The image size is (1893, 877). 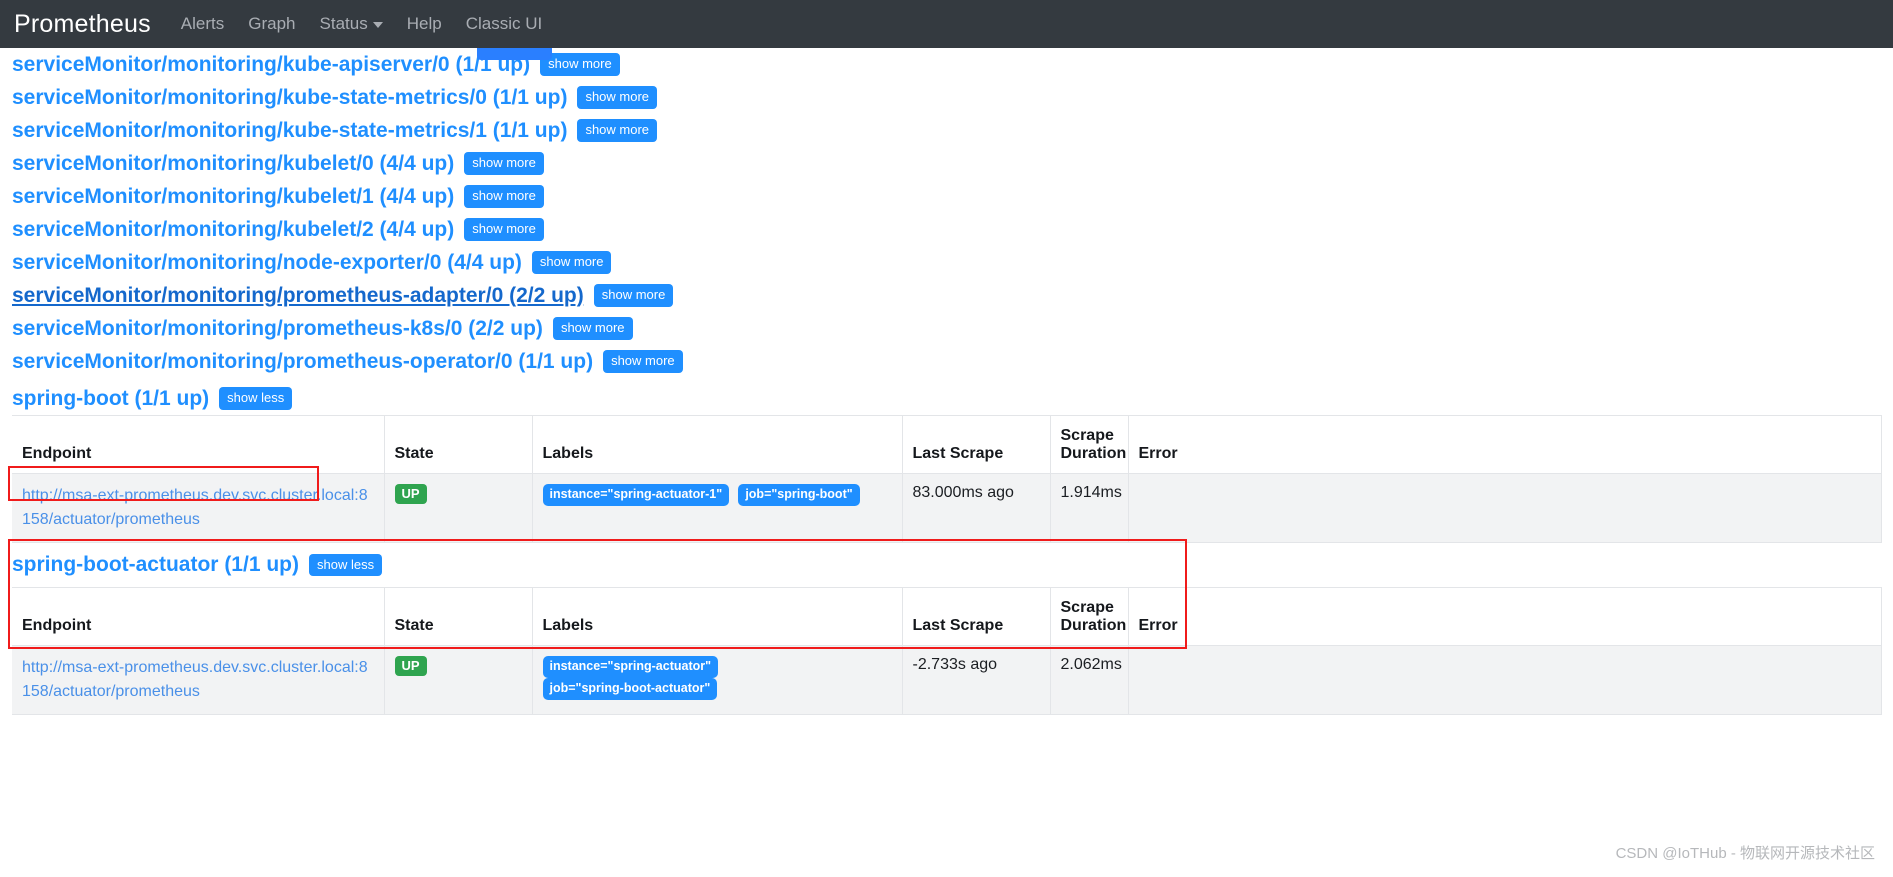 I want to click on cell-scrape-duration: 1.914ms, so click(x=1089, y=508).